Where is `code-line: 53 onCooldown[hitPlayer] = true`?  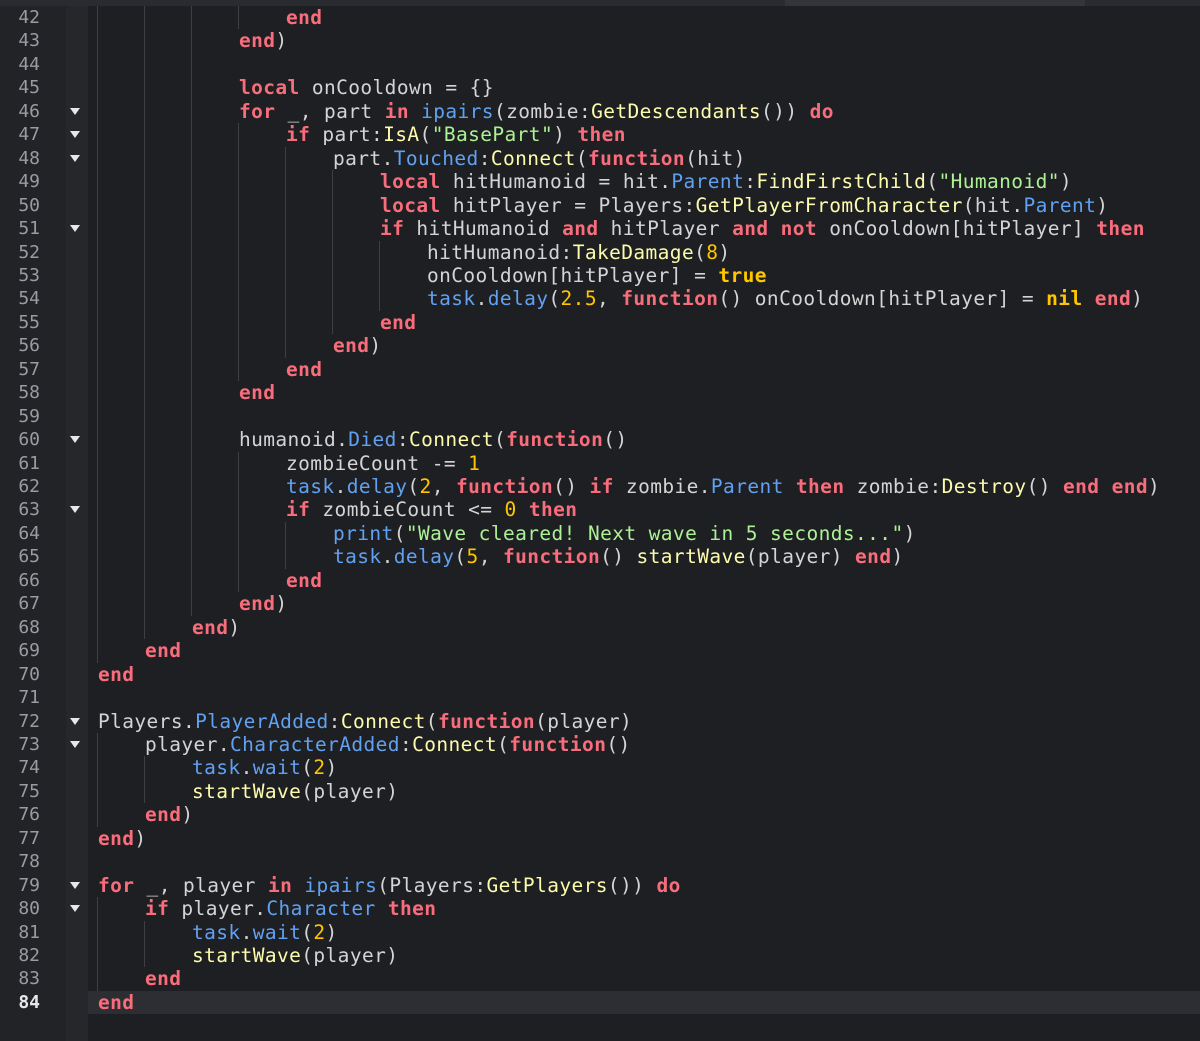
code-line: 53 onCooldown[hitPlayer] = true is located at coordinates (600, 275).